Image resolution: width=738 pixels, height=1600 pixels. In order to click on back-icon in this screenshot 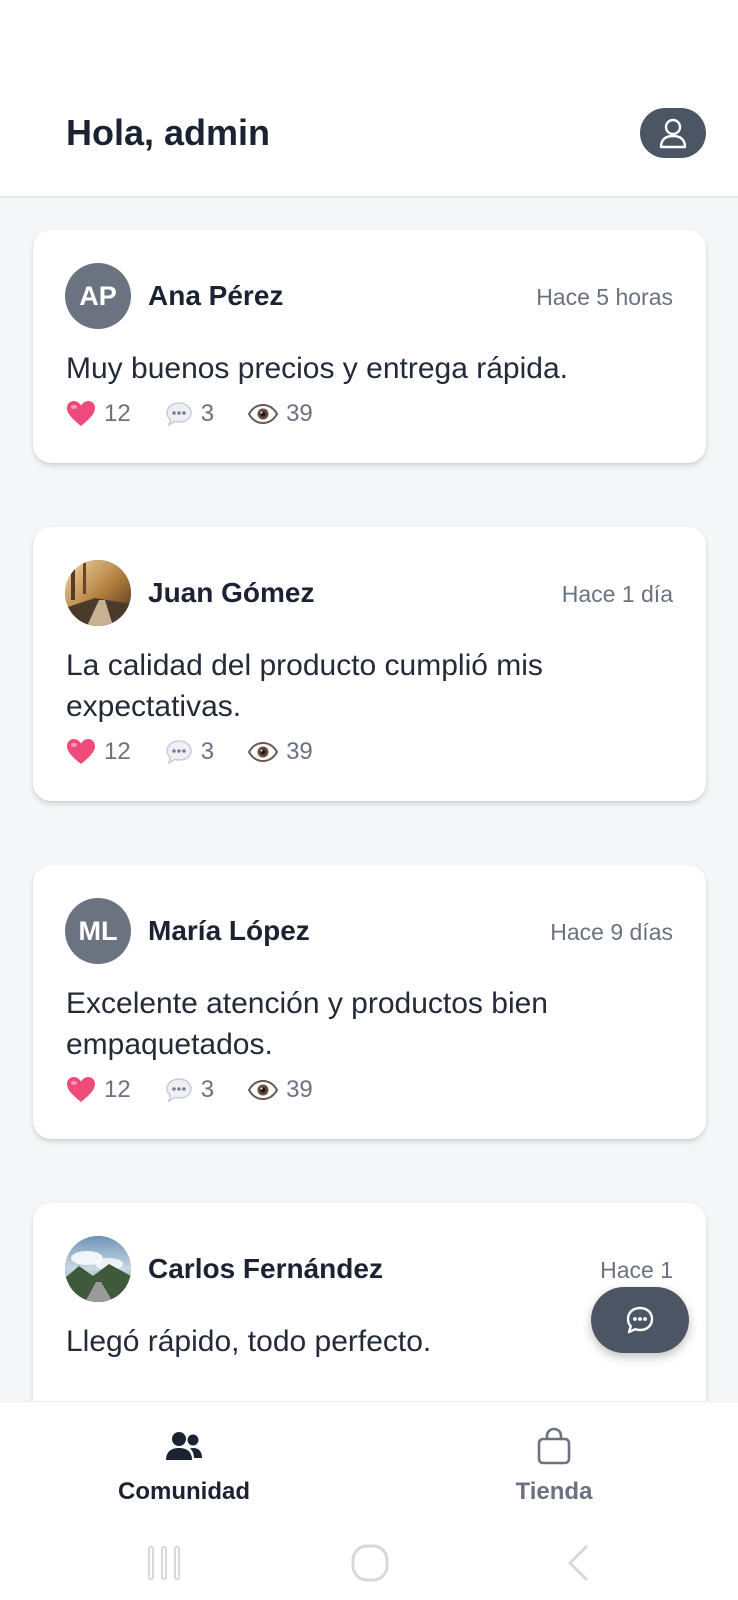, I will do `click(578, 1563)`.